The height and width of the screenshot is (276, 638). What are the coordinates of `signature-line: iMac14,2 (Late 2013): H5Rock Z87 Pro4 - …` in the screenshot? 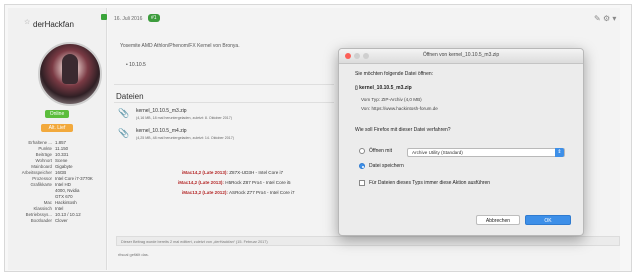 It's located at (234, 182).